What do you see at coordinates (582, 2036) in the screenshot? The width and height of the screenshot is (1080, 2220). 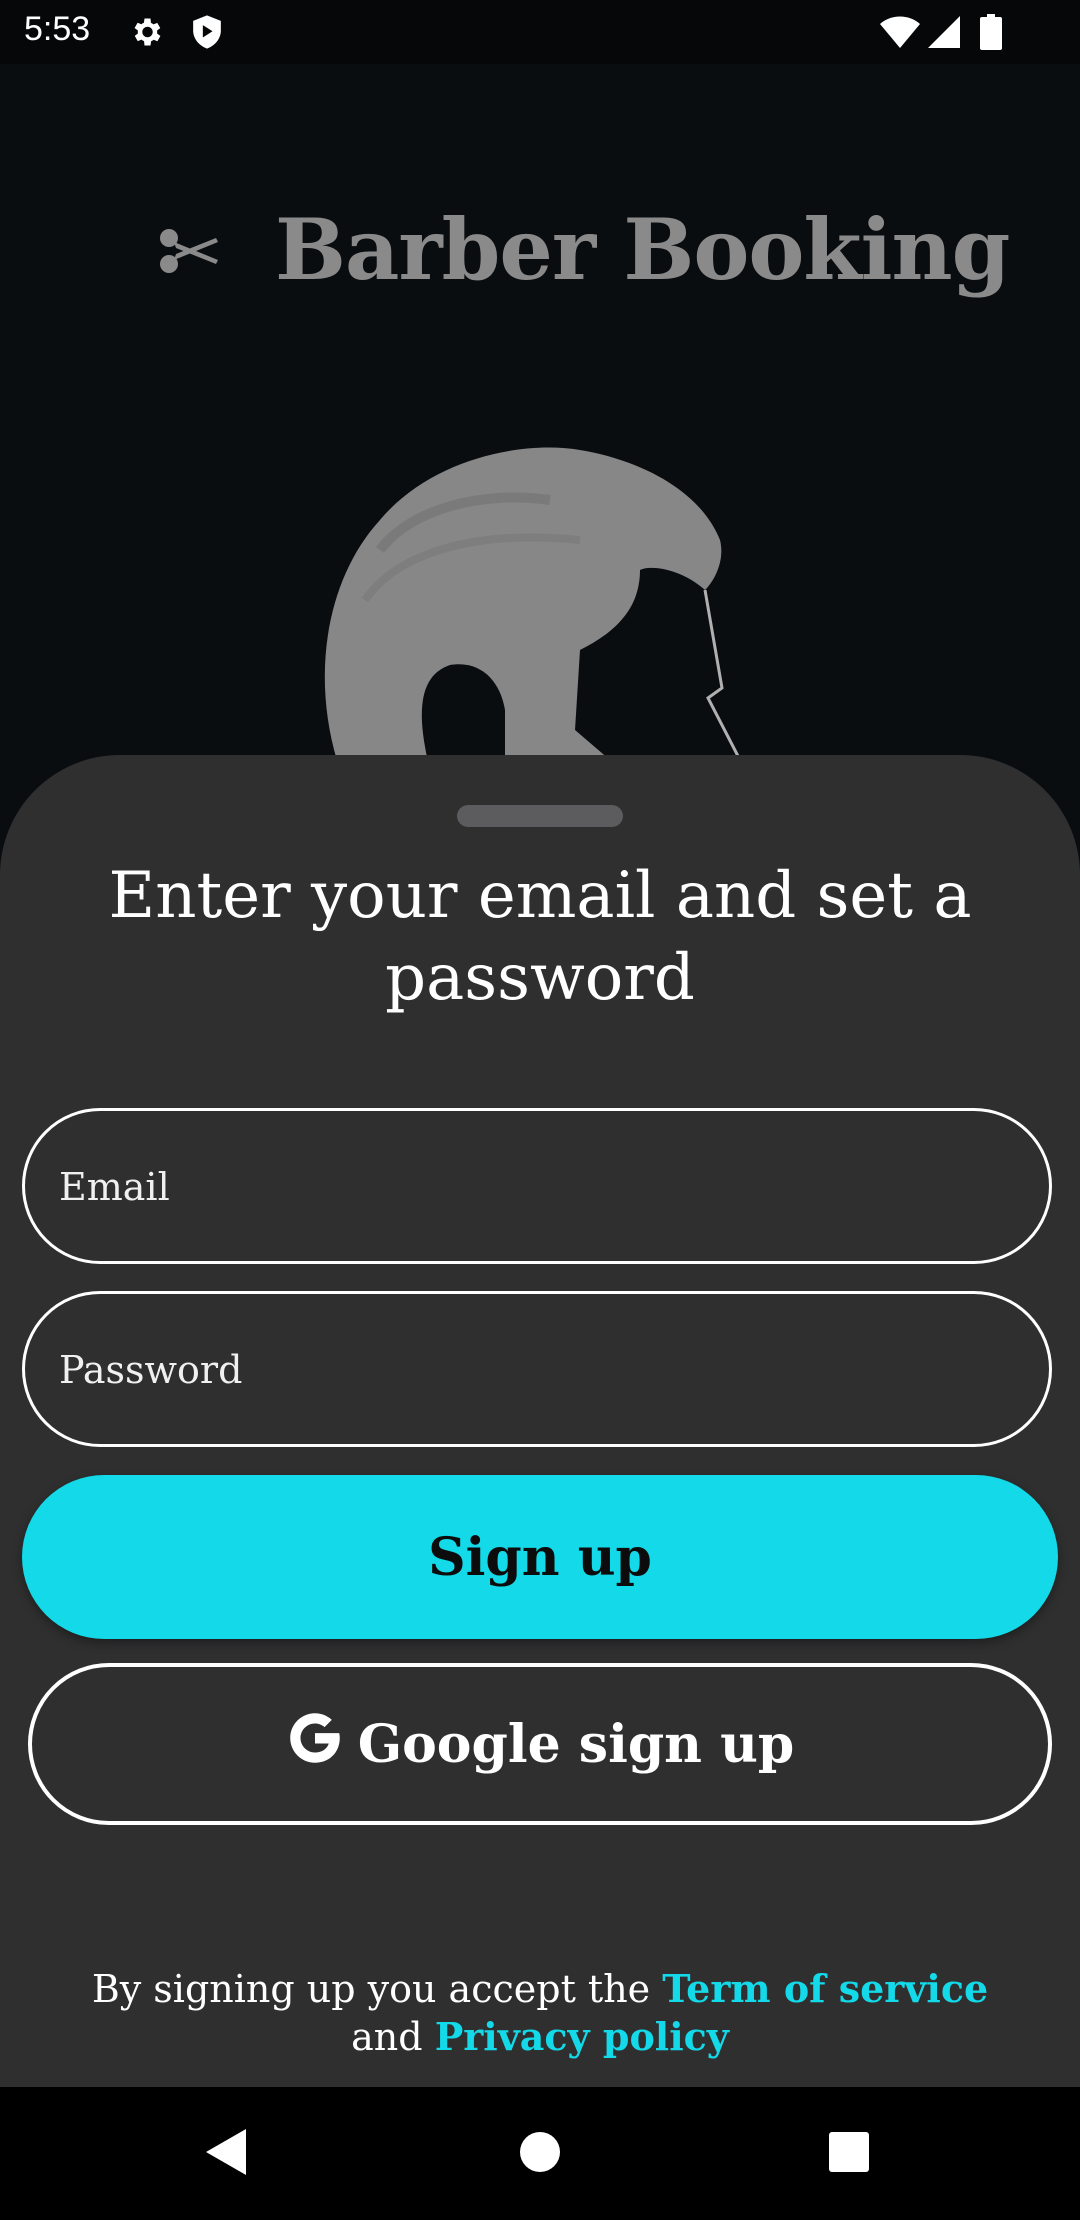 I see `privacy-policy-link: Privacy policy` at bounding box center [582, 2036].